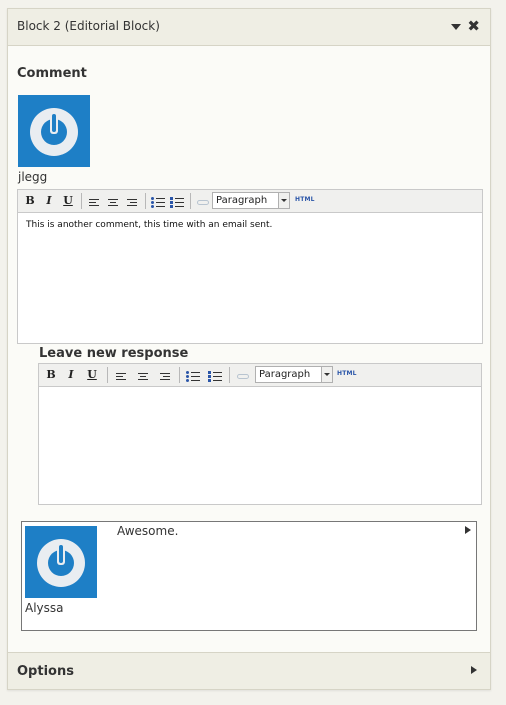 This screenshot has height=705, width=506. I want to click on response-item: Alyssa Awesome., so click(249, 576).